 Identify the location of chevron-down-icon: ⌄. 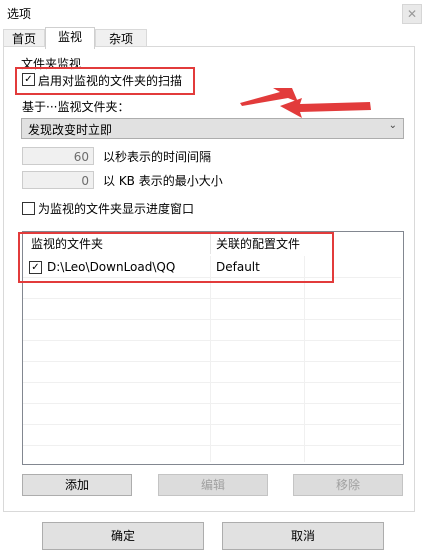
(392, 125).